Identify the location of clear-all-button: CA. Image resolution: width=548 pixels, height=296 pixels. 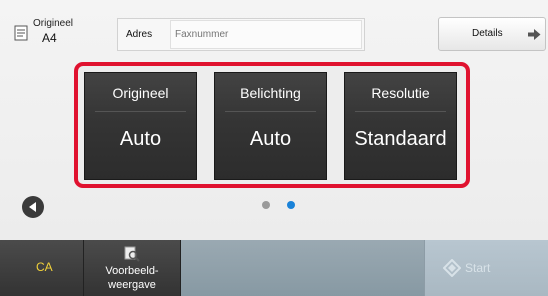
(42, 268).